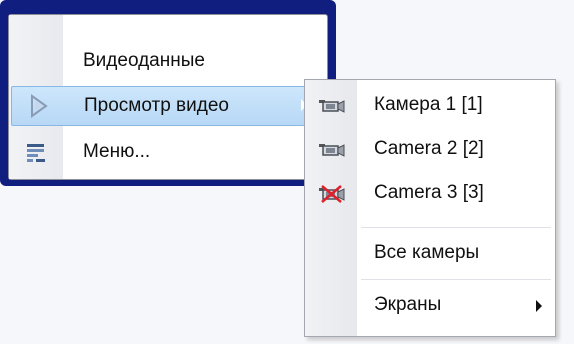 The height and width of the screenshot is (344, 574). Describe the element at coordinates (539, 308) in the screenshot. I see `submenu-arrow-icon` at that location.